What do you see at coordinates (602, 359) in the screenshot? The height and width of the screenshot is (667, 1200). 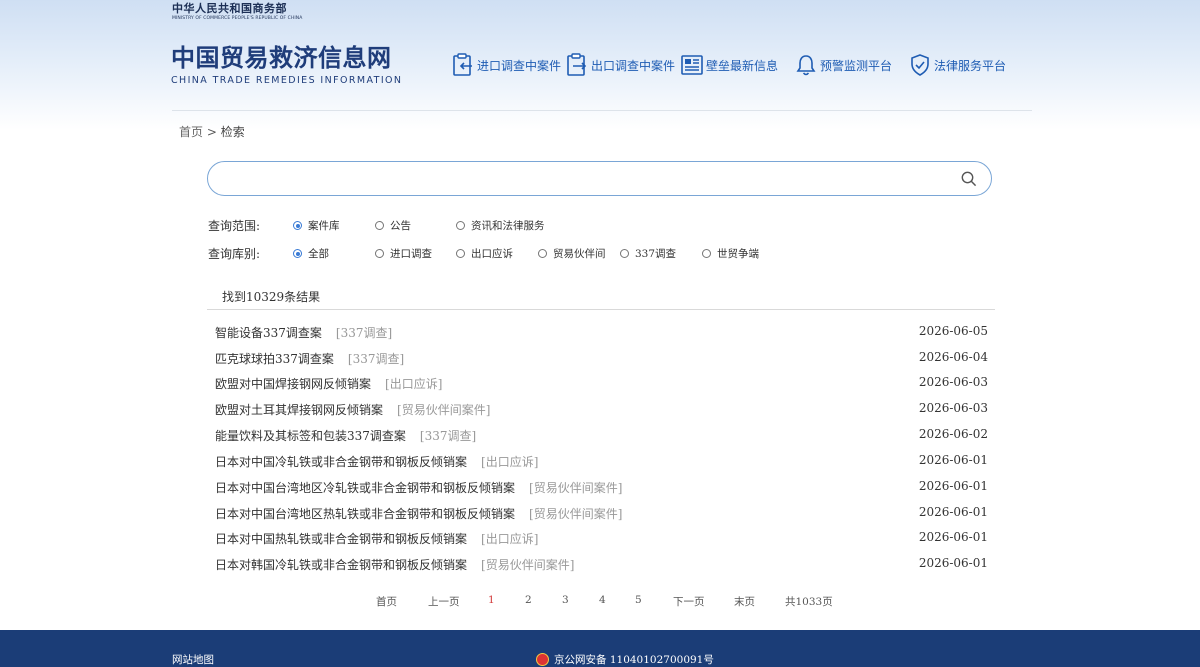 I see `list-item: 匹克球球拍337调查案 [337调查] 2026-06-04` at bounding box center [602, 359].